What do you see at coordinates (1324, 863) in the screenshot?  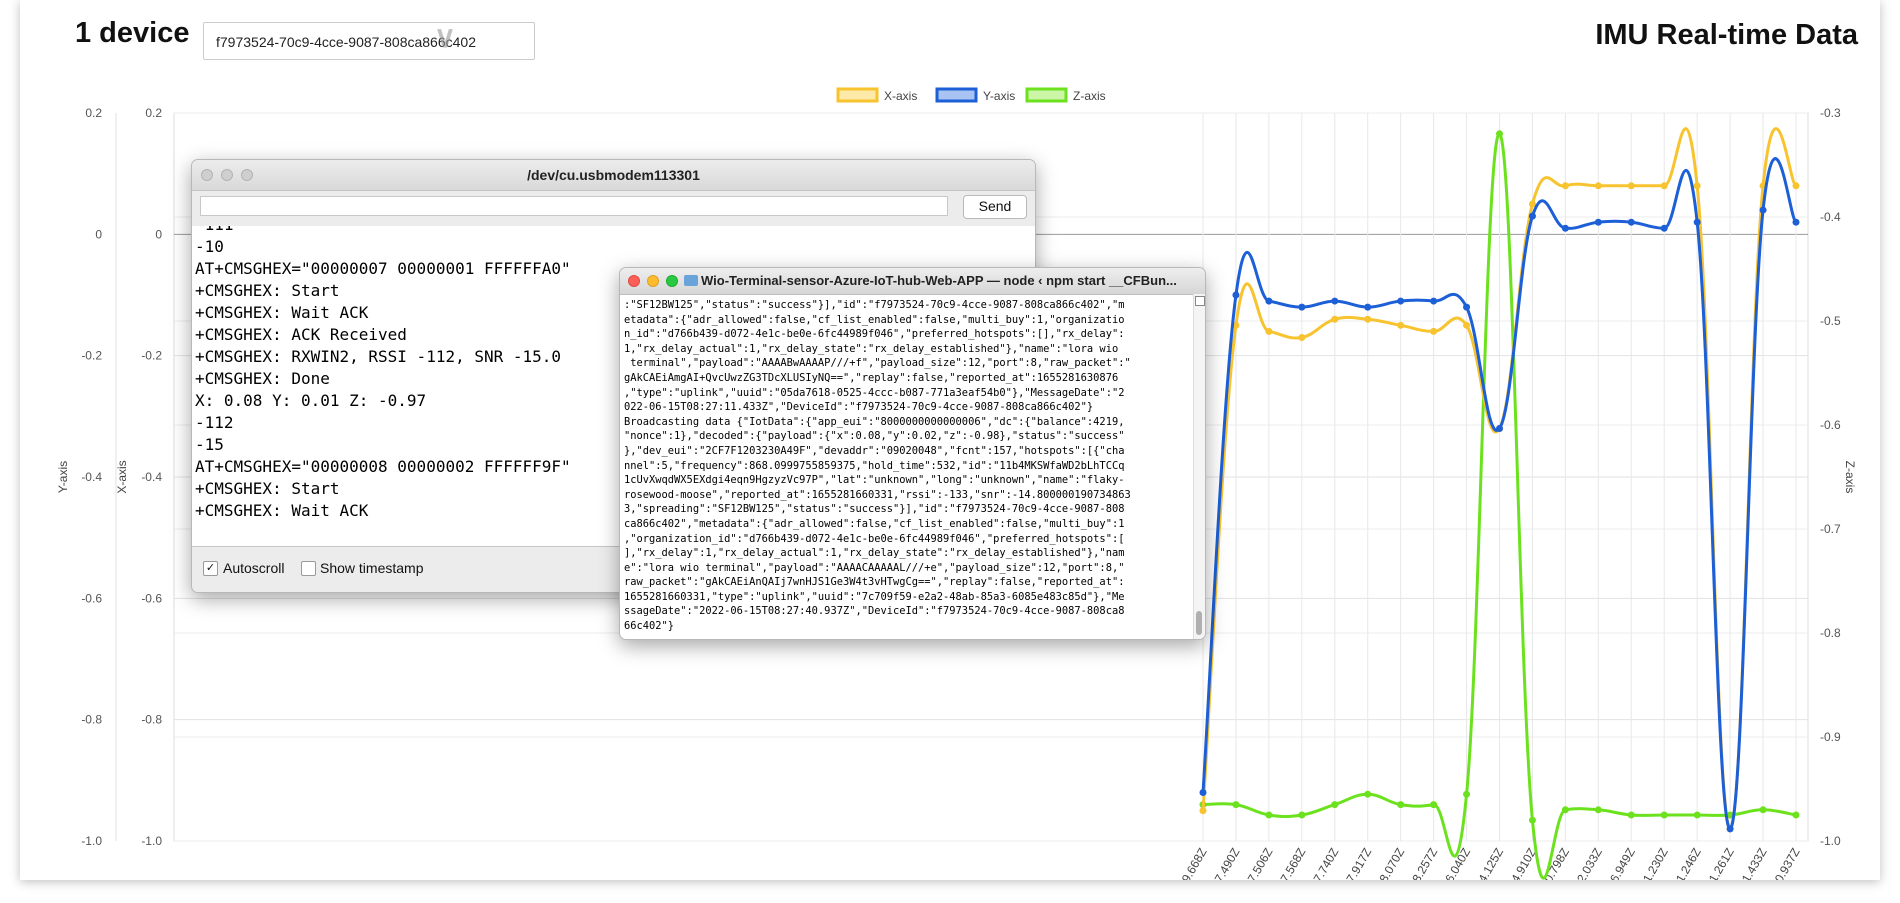 I see `x-tick-label: 07.740Z` at bounding box center [1324, 863].